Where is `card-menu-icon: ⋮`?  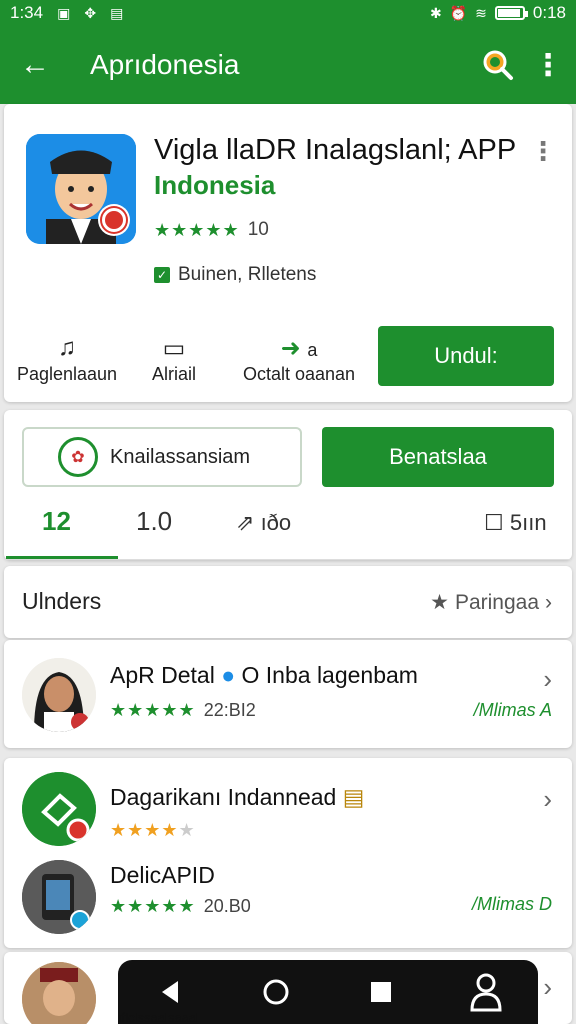
card-menu-icon: ⋮ is located at coordinates (543, 151).